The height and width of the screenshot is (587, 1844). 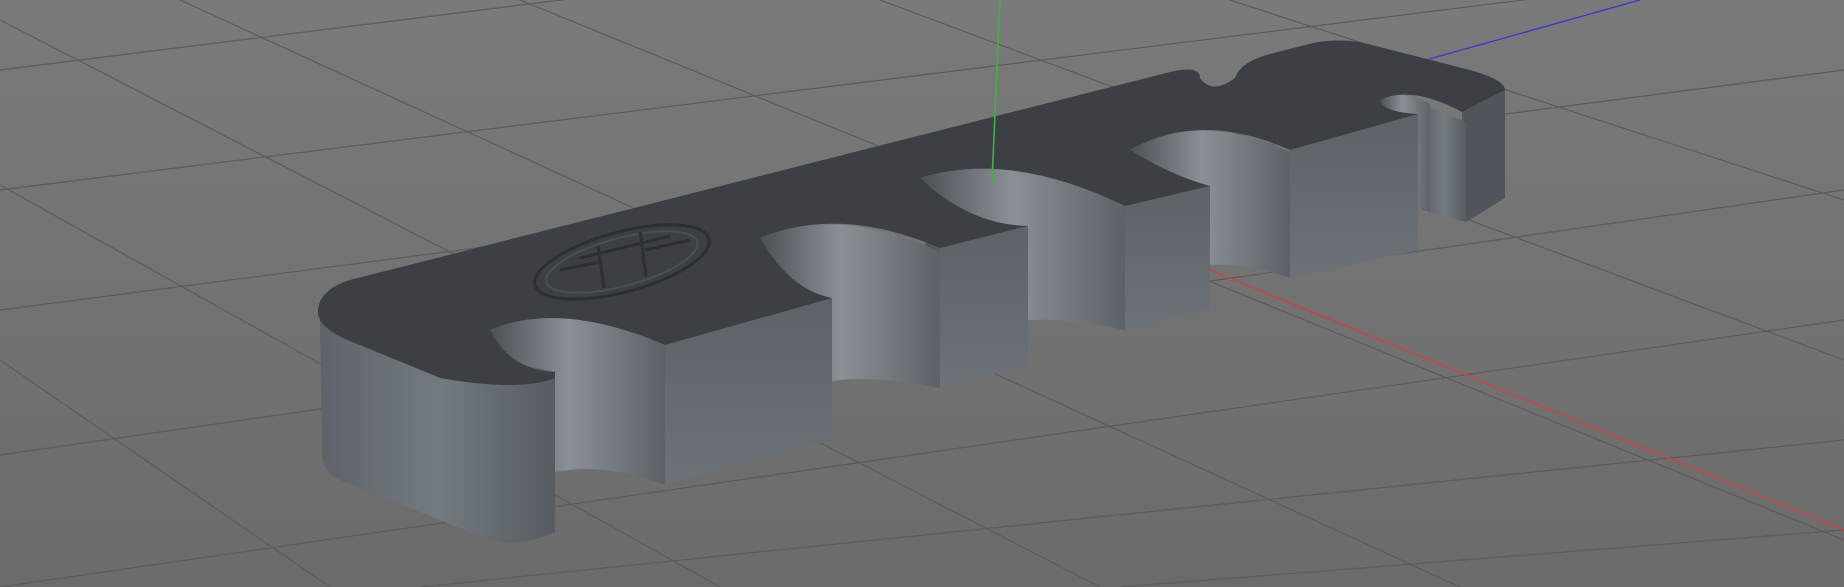 I want to click on model-block-2-front, so click(x=984, y=307).